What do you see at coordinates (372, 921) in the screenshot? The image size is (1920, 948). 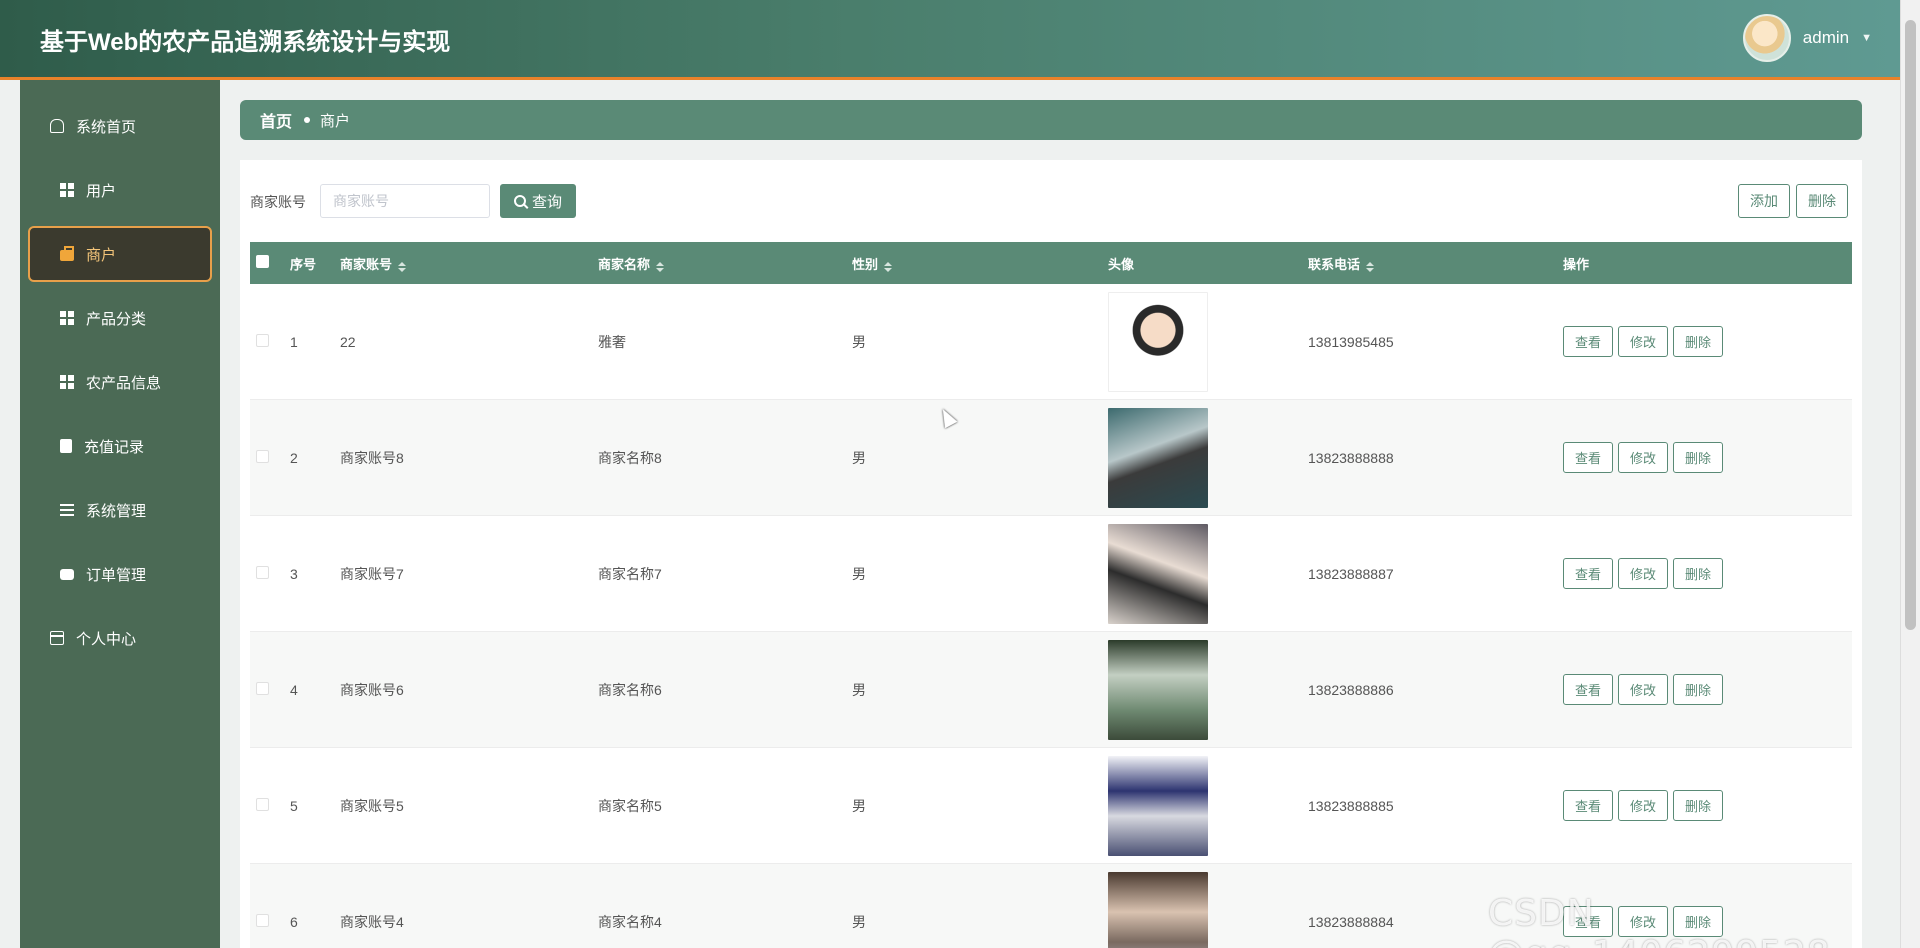 I see `cell-account: 商家账号4` at bounding box center [372, 921].